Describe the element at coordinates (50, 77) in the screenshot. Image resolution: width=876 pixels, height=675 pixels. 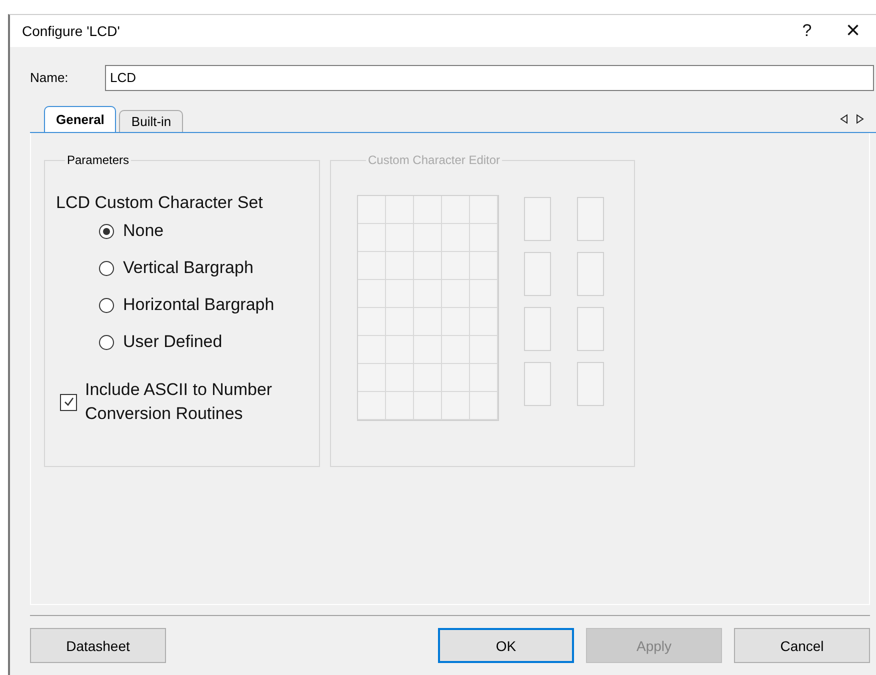
I see `name-label: Name:` at that location.